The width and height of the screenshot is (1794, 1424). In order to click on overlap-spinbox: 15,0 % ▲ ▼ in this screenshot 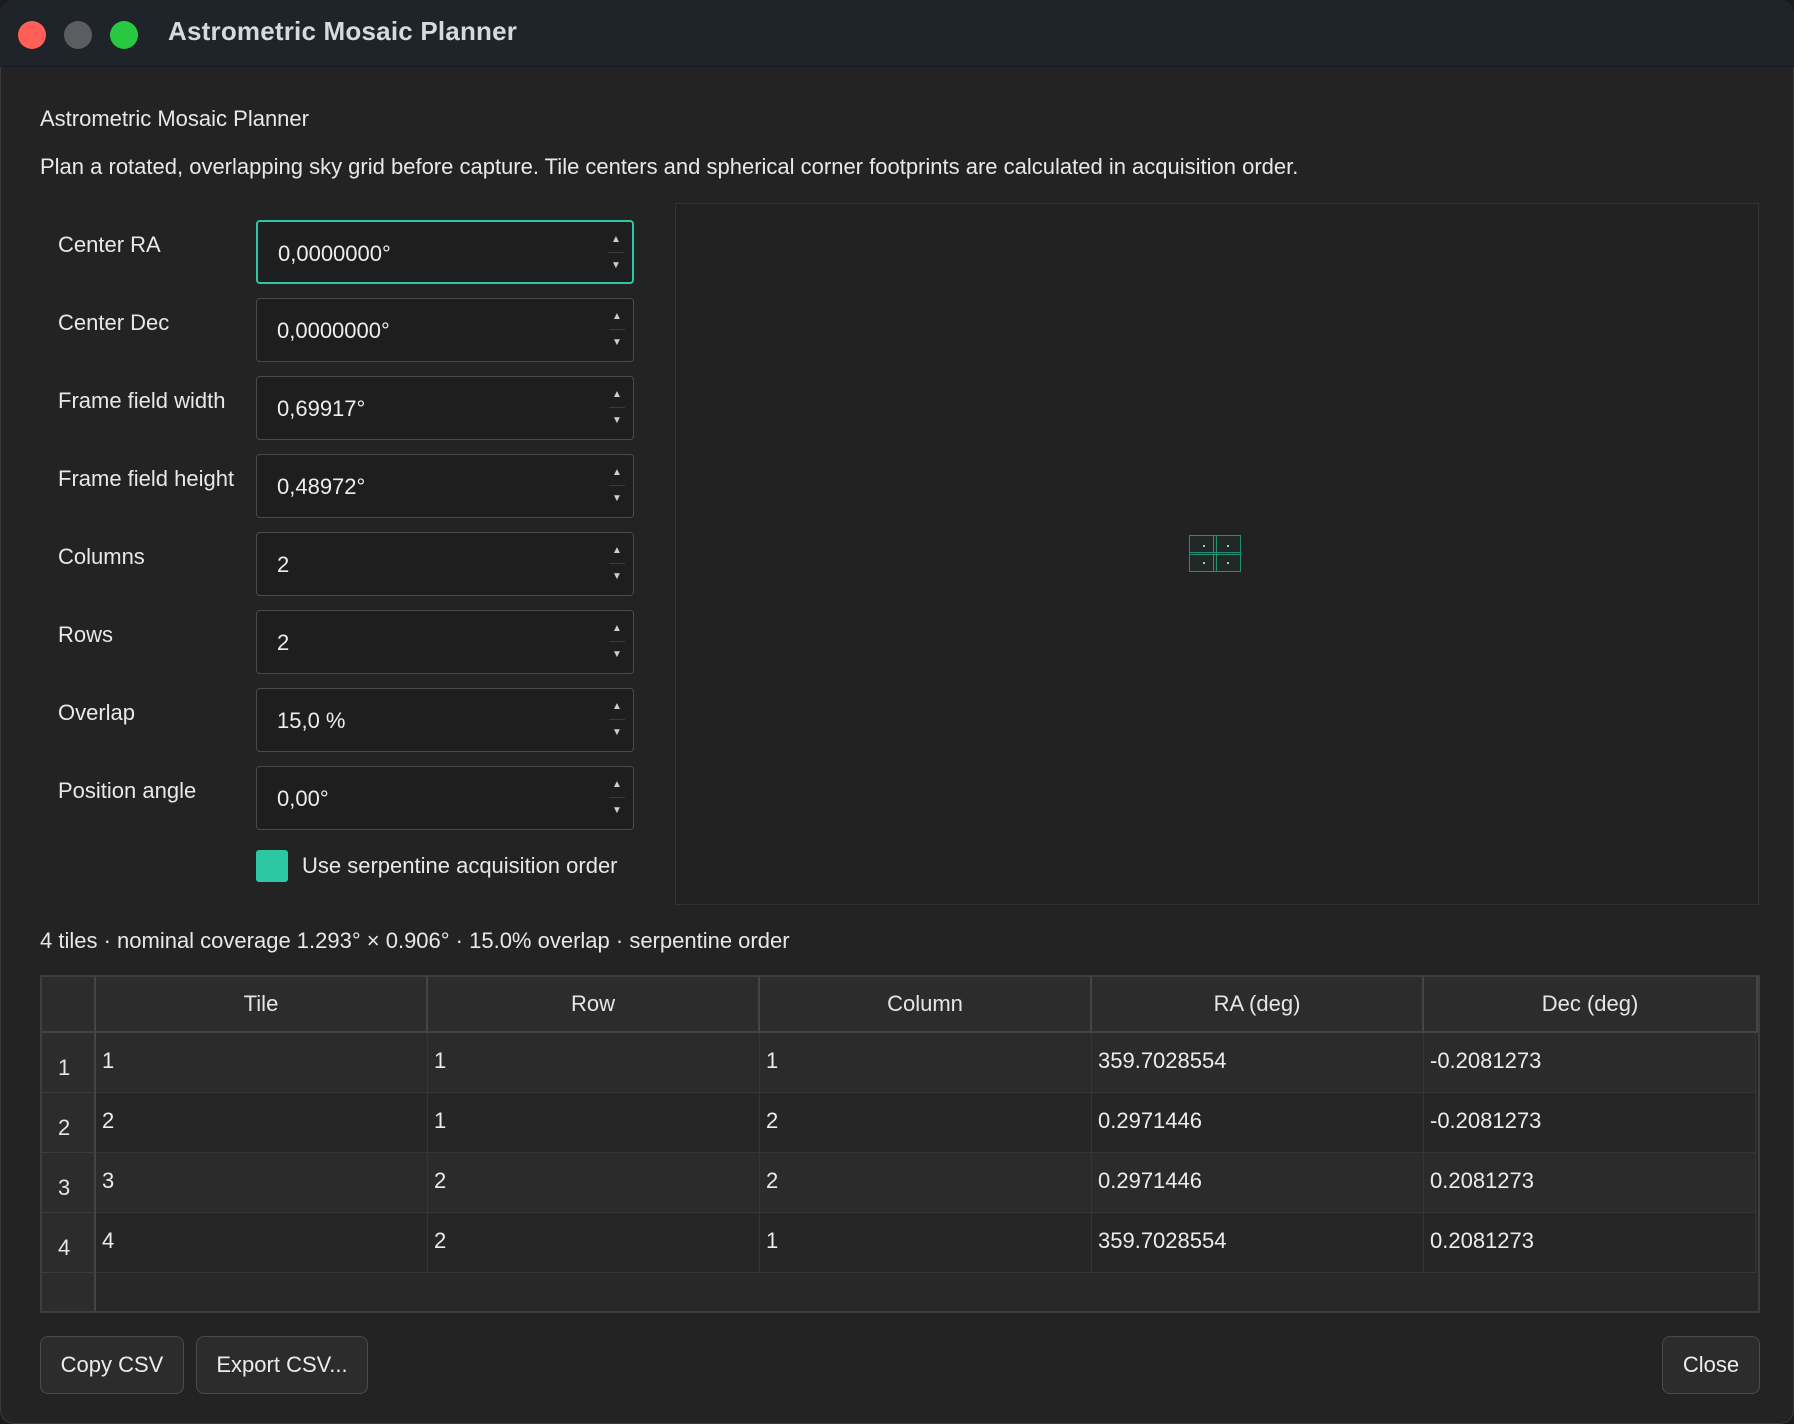, I will do `click(445, 720)`.